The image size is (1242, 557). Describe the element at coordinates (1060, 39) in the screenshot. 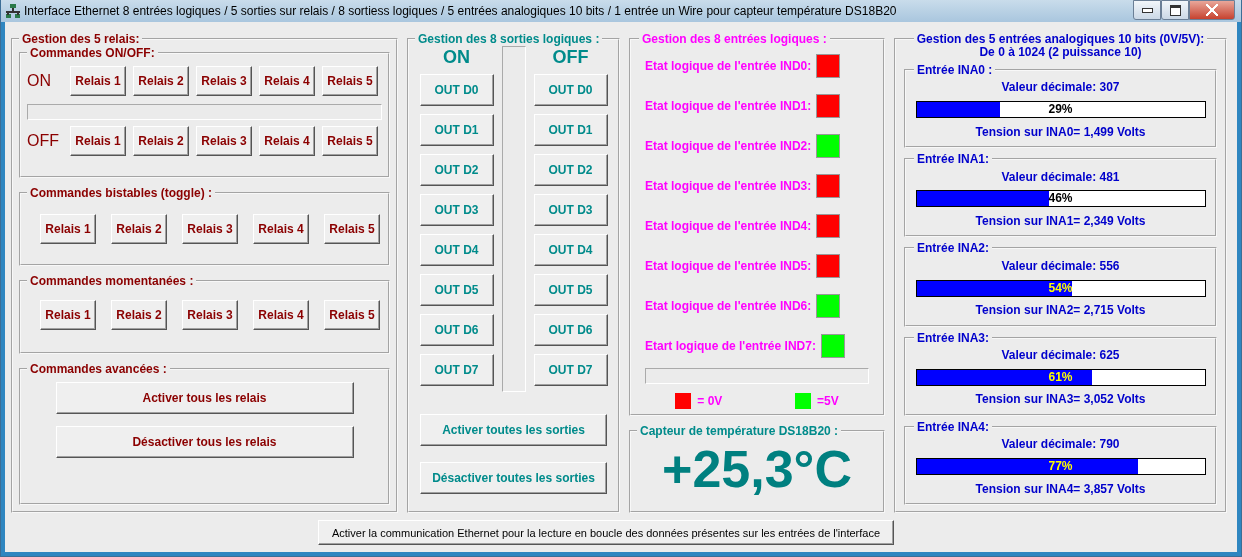

I see `group-title: Gestion des 5 entrées analogiques 10 bits (0V/5V):` at that location.